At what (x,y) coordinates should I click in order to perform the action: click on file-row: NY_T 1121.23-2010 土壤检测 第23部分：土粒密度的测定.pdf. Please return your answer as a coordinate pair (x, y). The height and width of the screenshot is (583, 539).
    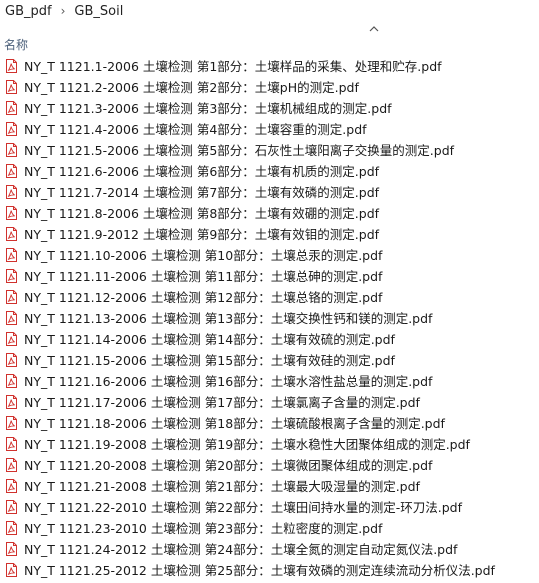
    Looking at the image, I should click on (269, 527).